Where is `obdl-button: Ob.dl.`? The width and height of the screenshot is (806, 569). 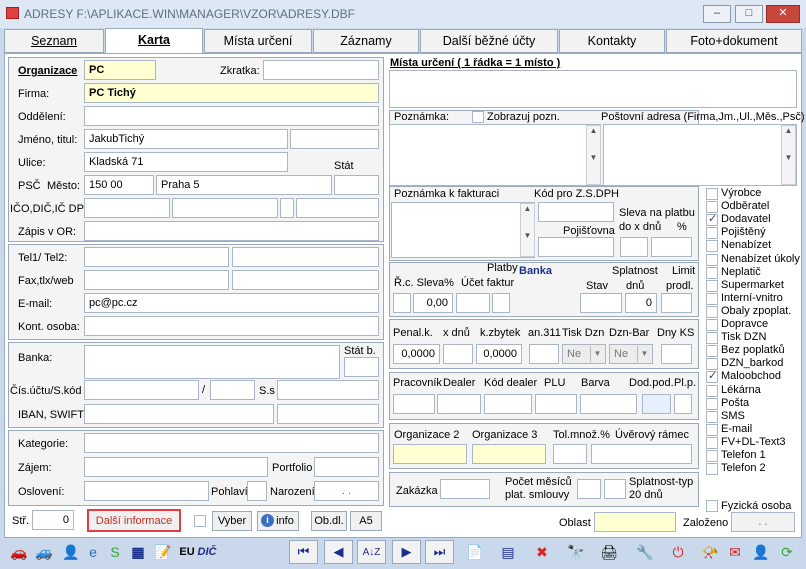 obdl-button: Ob.dl. is located at coordinates (329, 521).